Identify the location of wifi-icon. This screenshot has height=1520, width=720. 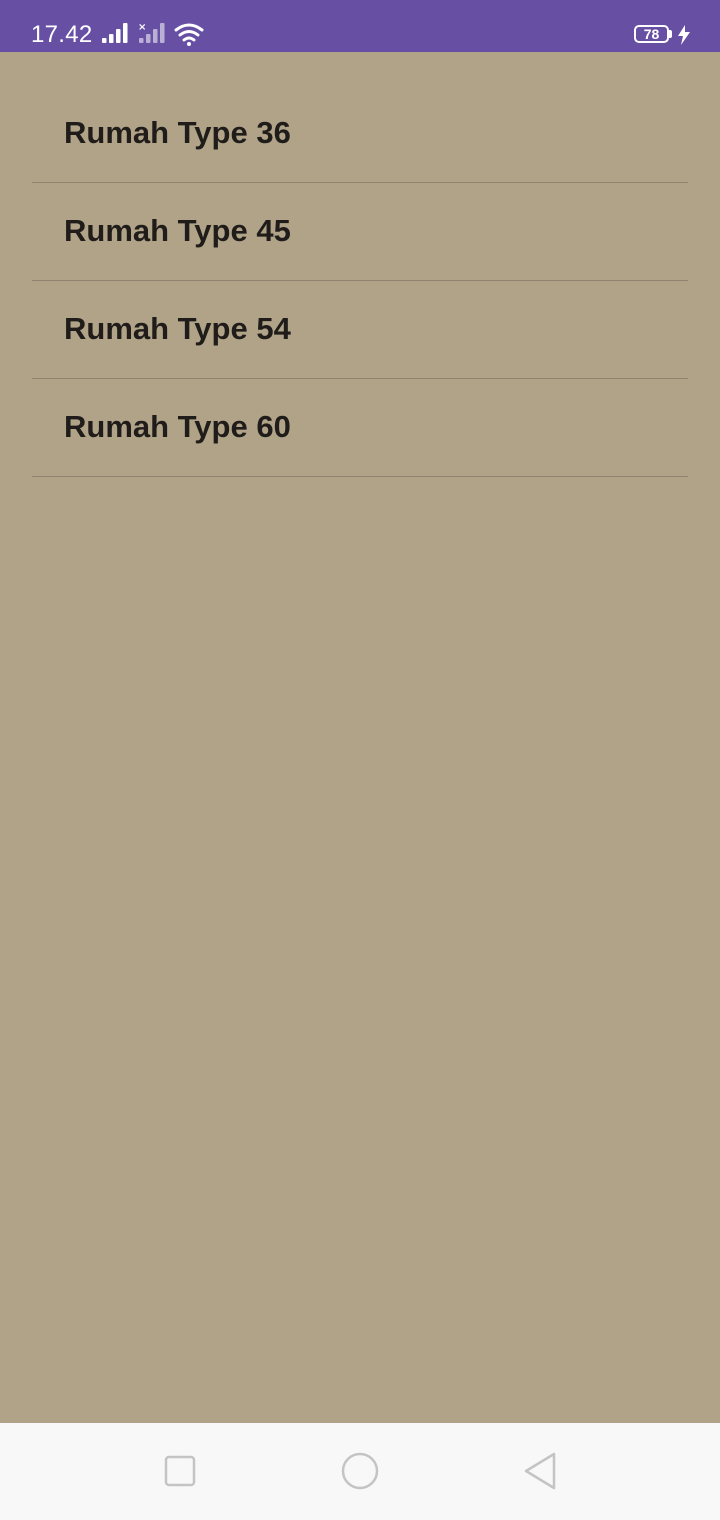
(189, 34).